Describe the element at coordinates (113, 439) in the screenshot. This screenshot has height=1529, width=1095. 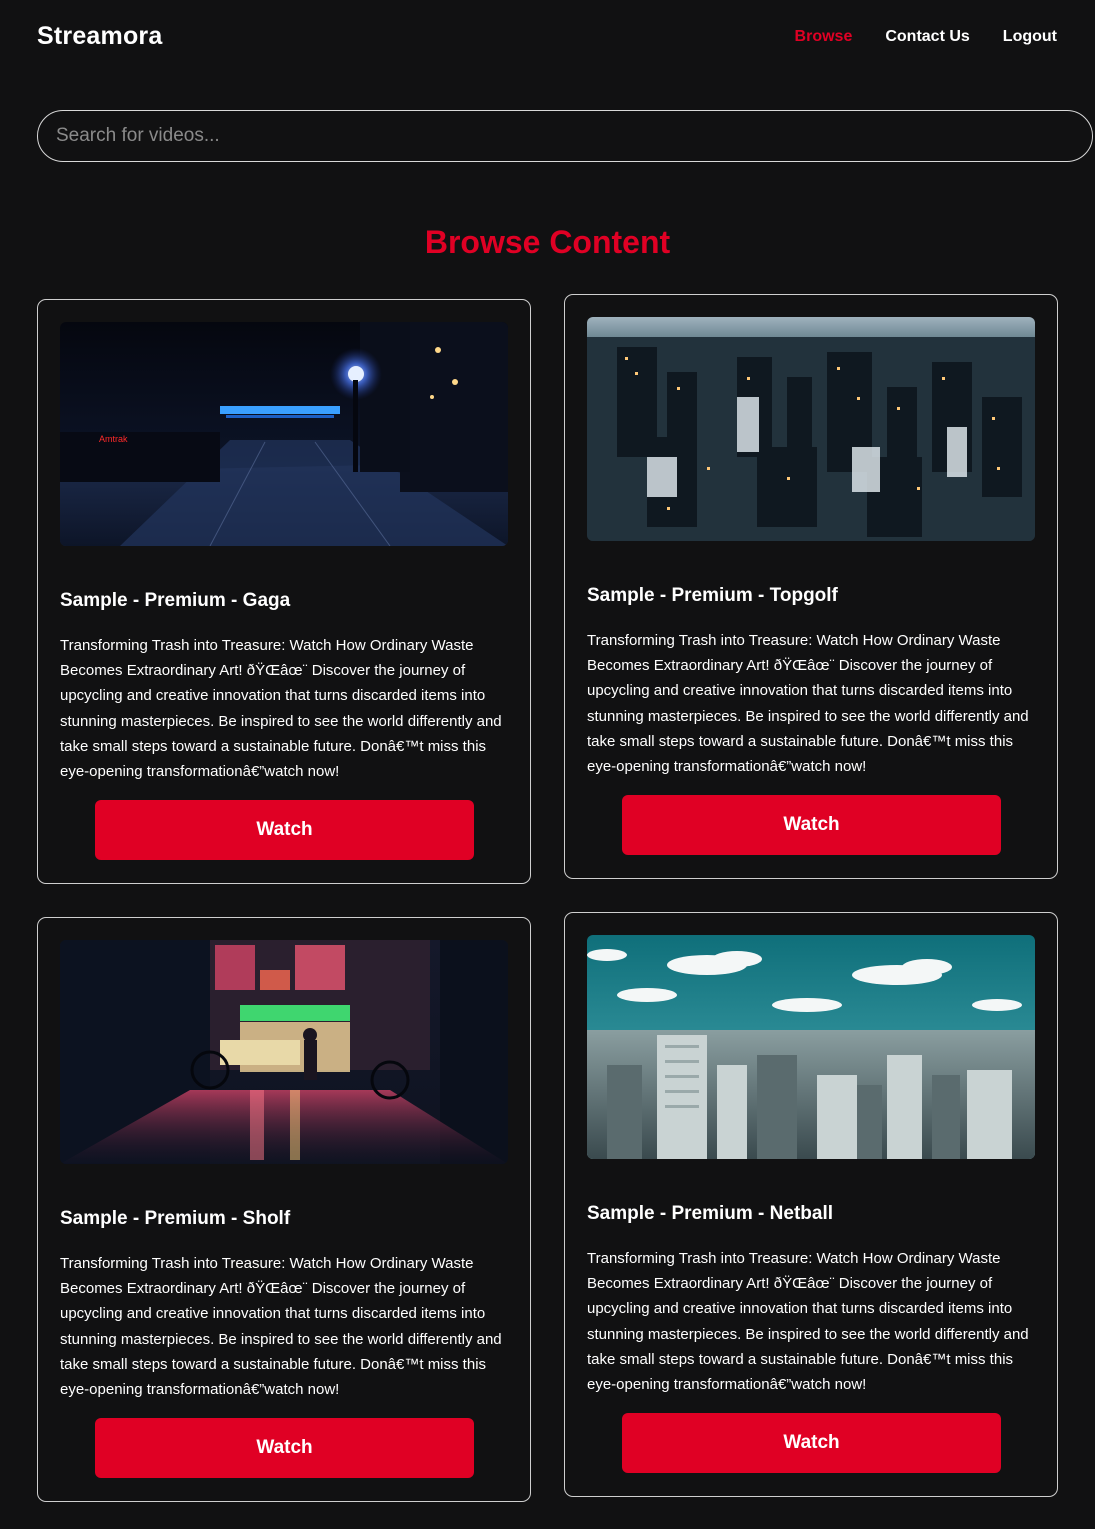
I see `thumb-sign-text: Amtrak` at that location.